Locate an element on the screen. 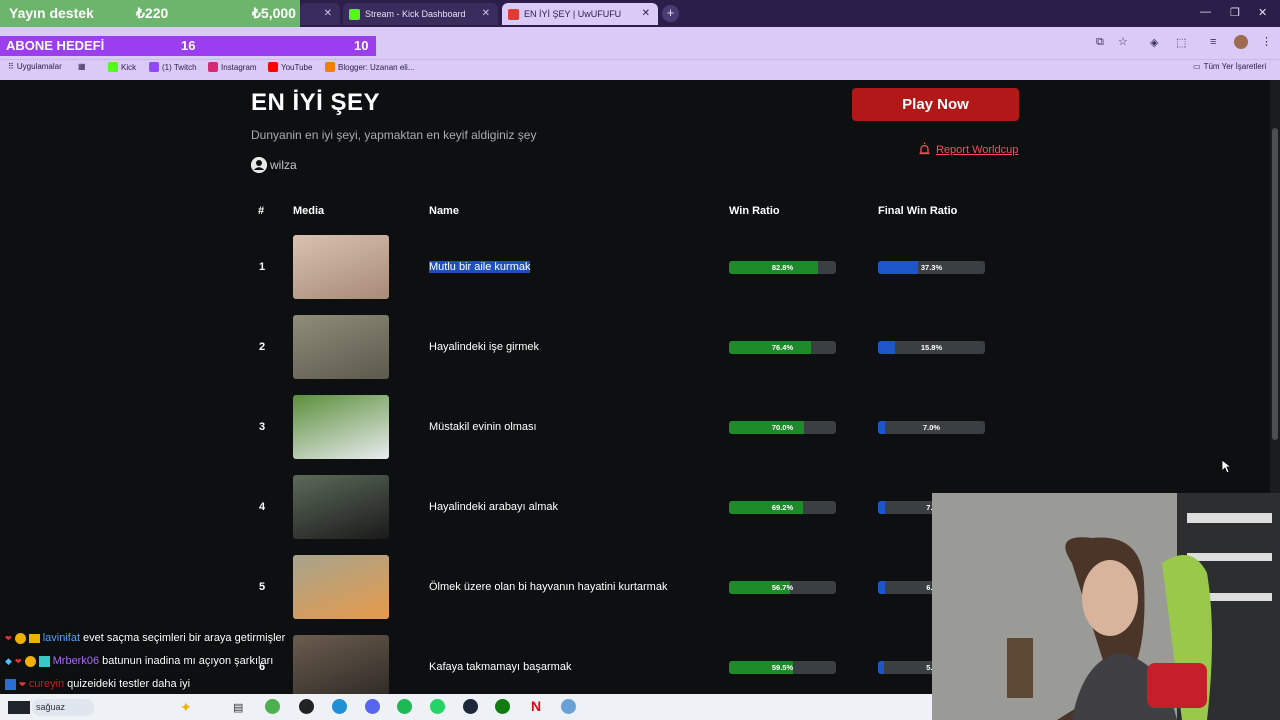 Image resolution: width=1280 pixels, height=720 pixels. apps-icon: ▦ is located at coordinates (82, 66).